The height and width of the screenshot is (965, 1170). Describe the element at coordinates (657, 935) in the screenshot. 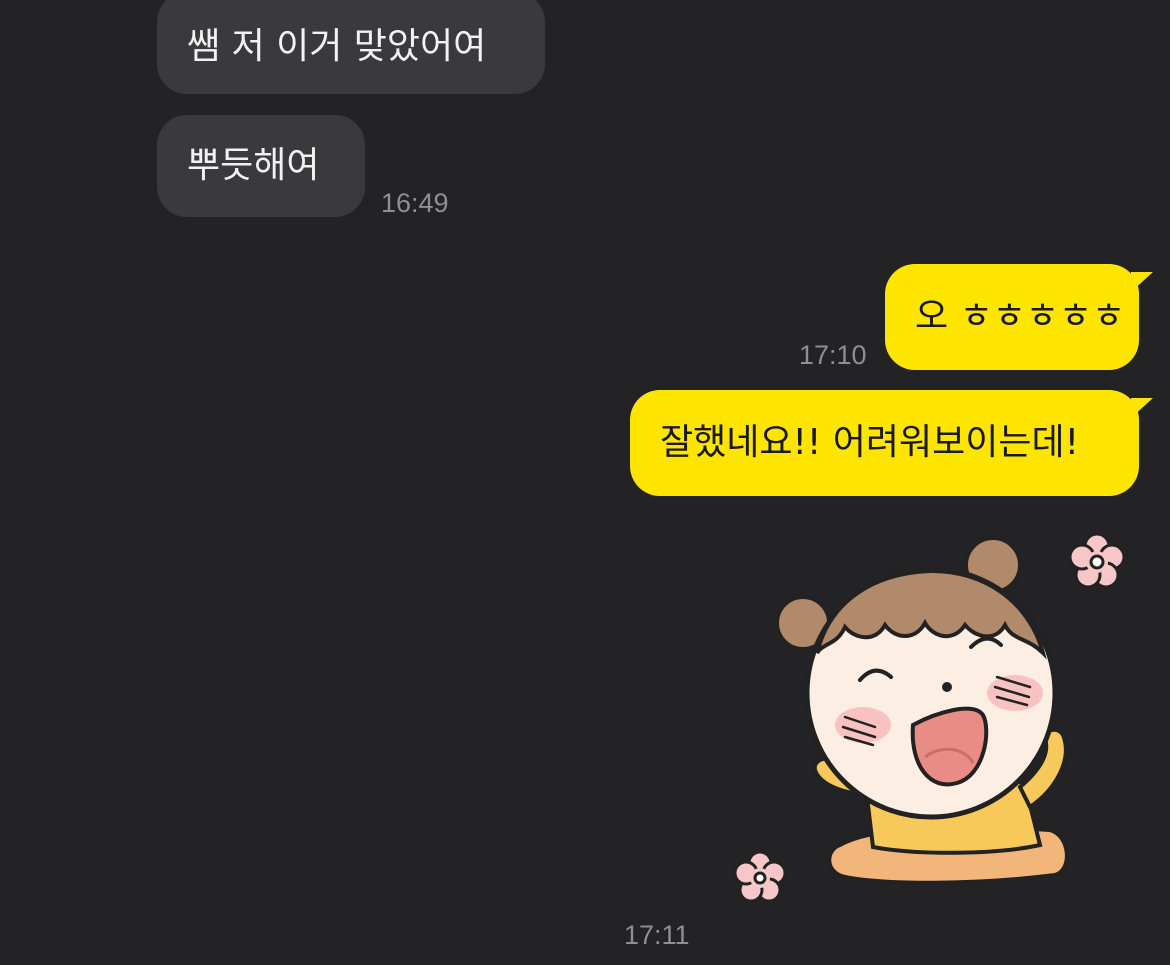

I see `message-timestamp: 17:11` at that location.